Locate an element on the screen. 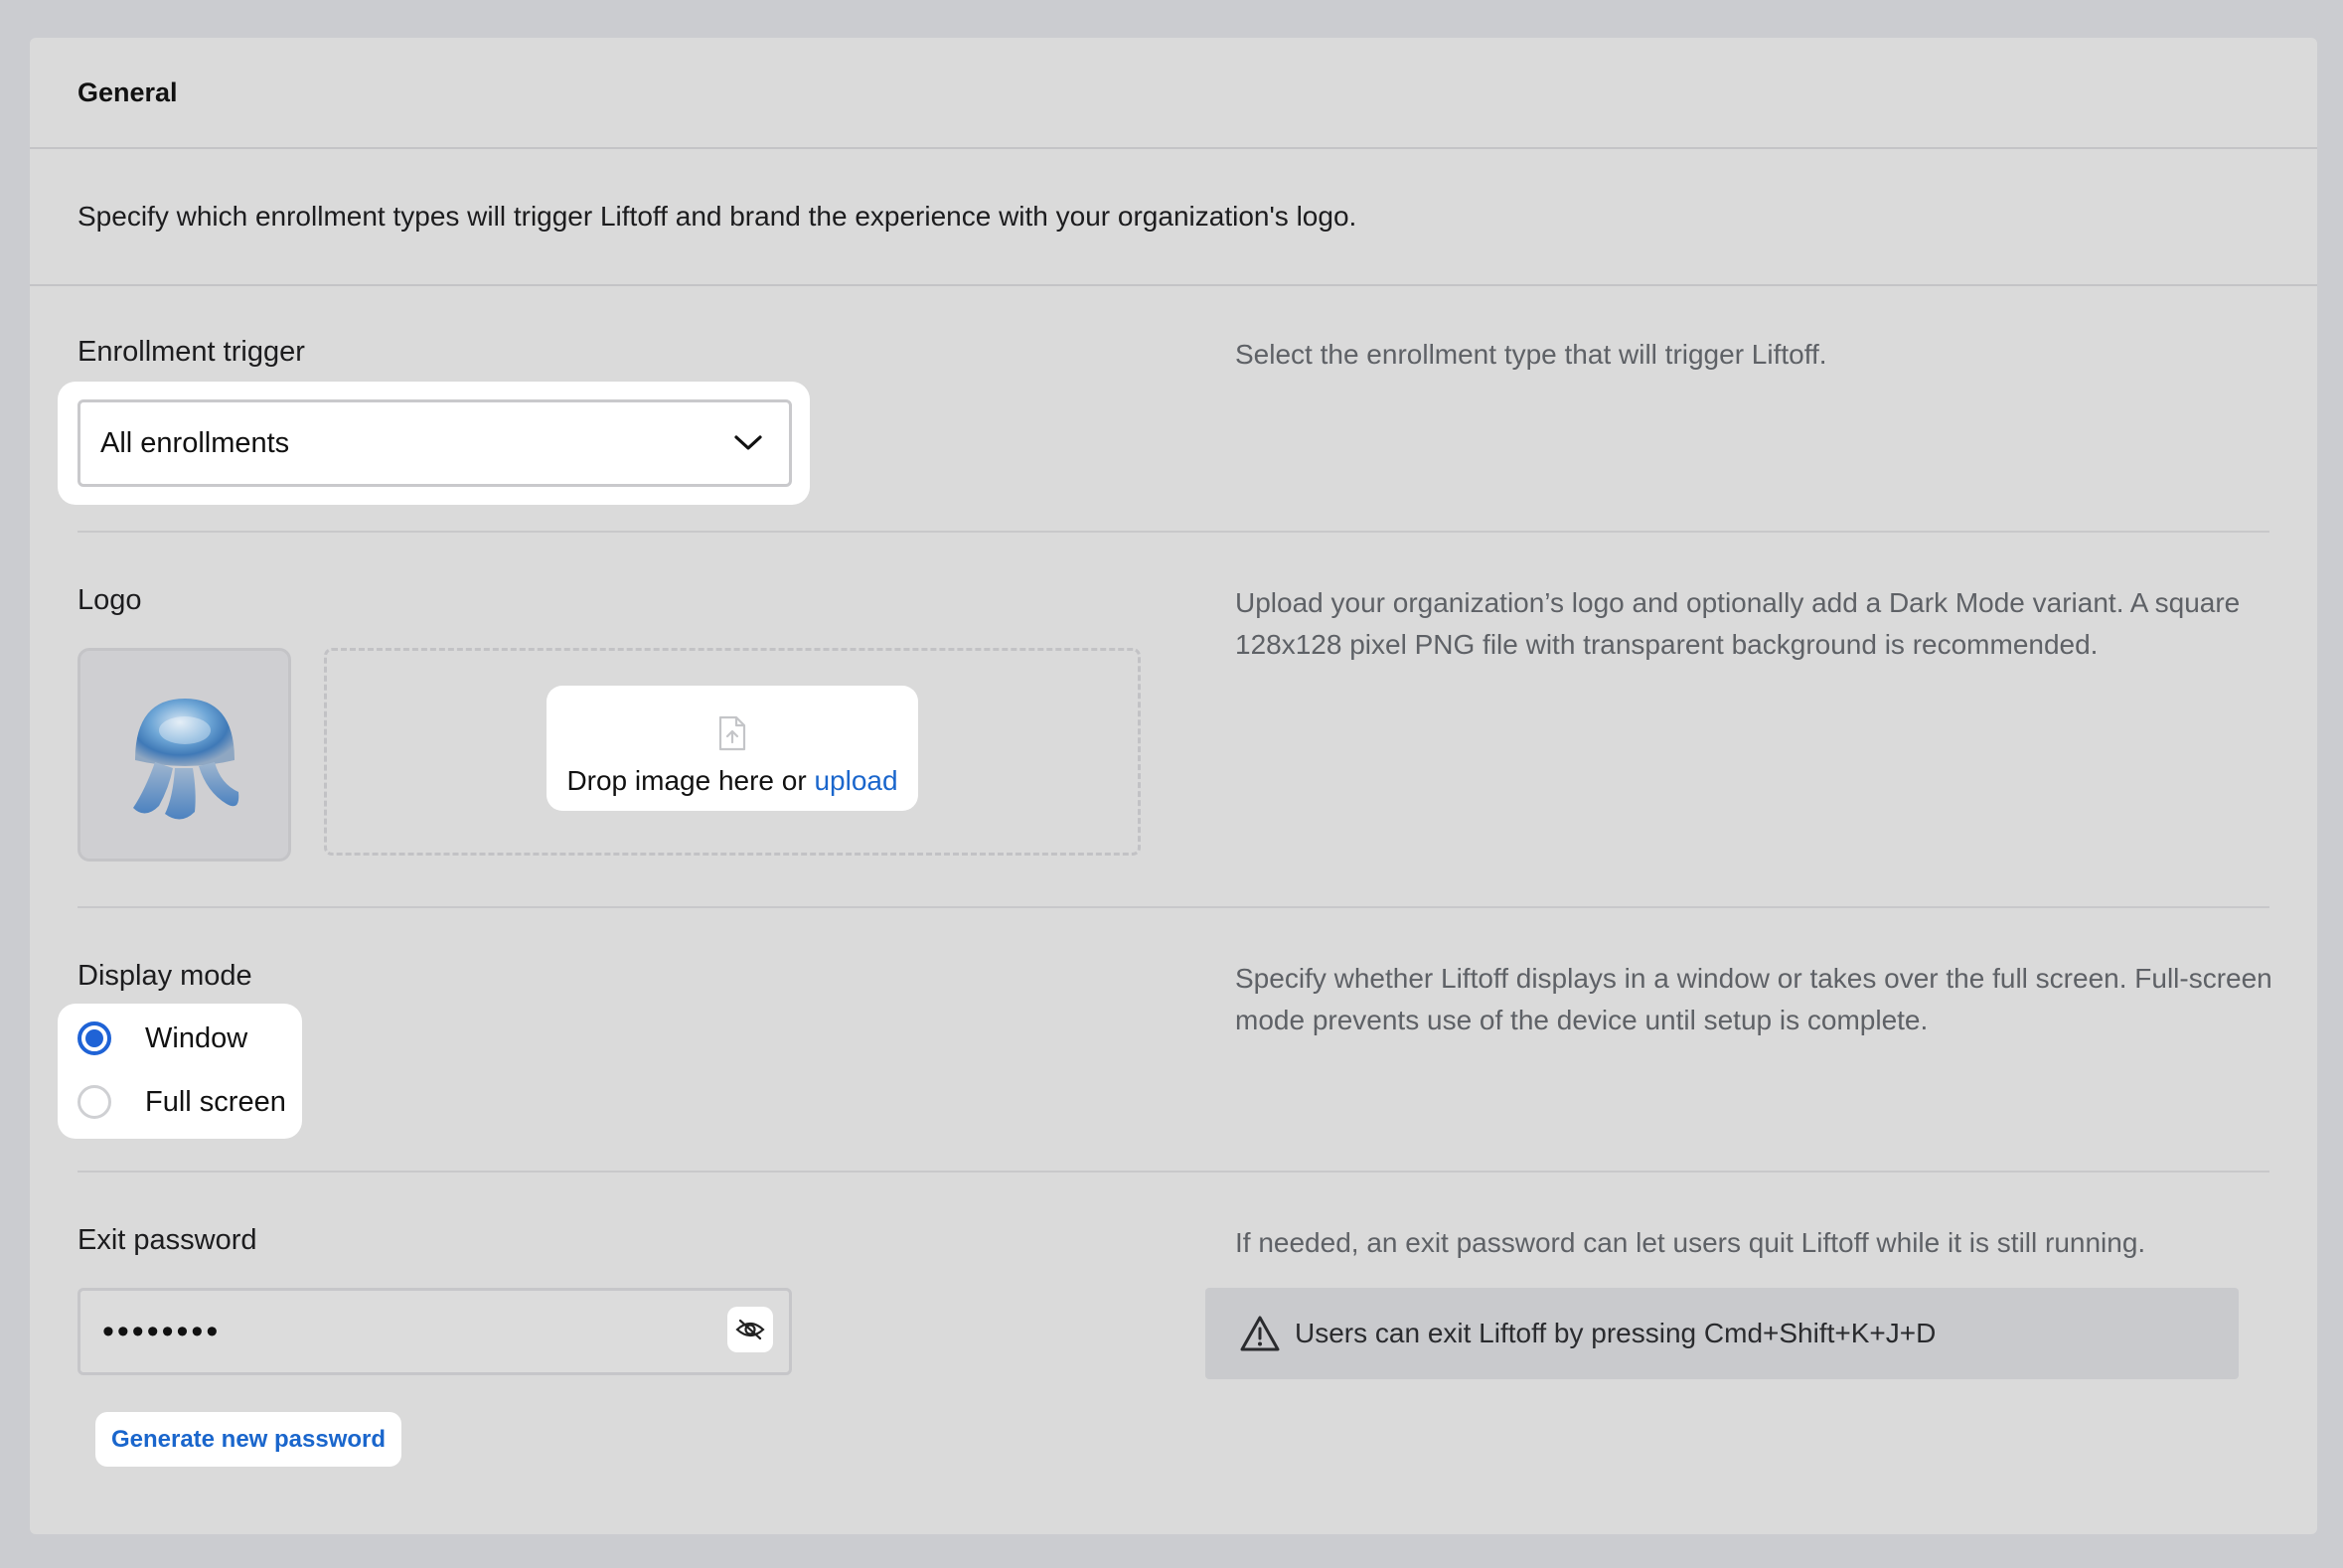  warning-icon is located at coordinates (1260, 1334).